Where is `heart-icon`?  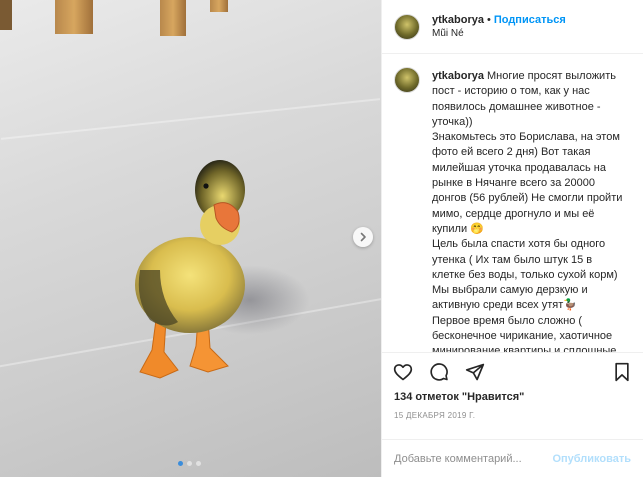
heart-icon is located at coordinates (403, 371).